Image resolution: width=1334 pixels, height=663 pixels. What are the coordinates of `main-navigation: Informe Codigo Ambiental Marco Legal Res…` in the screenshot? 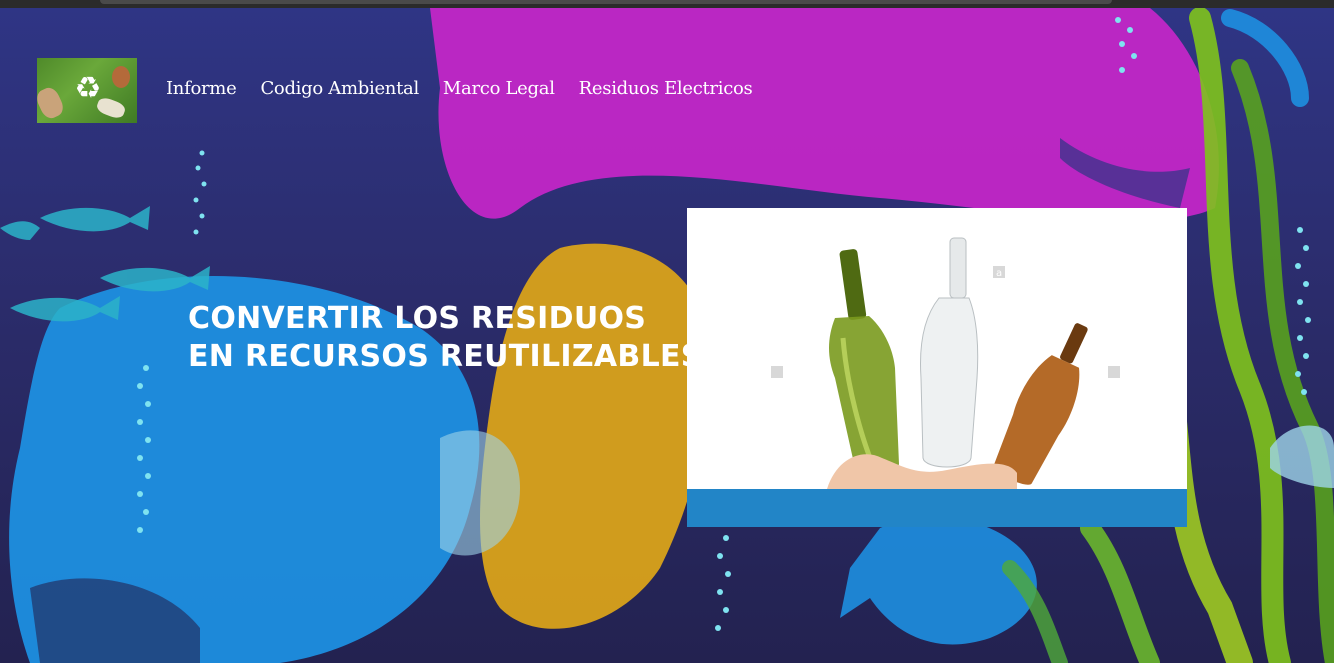 It's located at (459, 89).